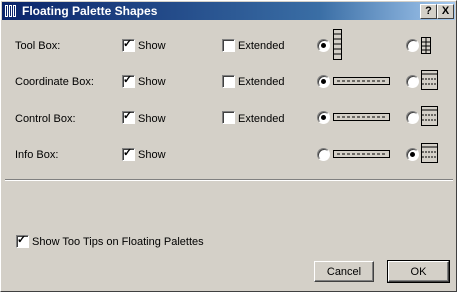 This screenshot has height=292, width=457. Describe the element at coordinates (38, 46) in the screenshot. I see `row-label-tool-box: Tool Box:` at that location.